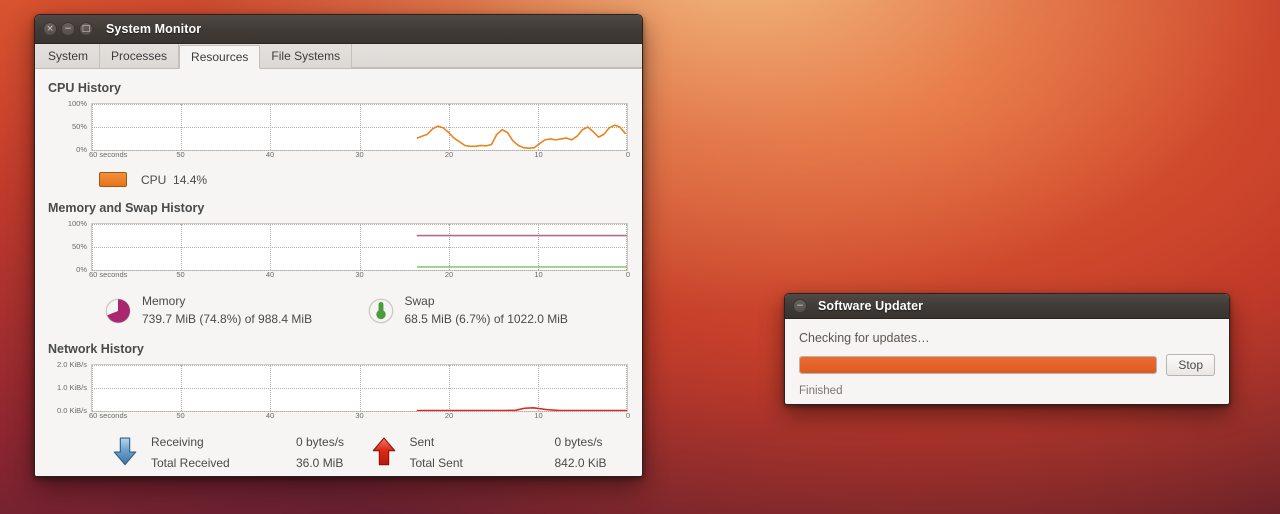 This screenshot has height=514, width=1280. What do you see at coordinates (77, 223) in the screenshot?
I see `memory-y-tick-100: 100%` at bounding box center [77, 223].